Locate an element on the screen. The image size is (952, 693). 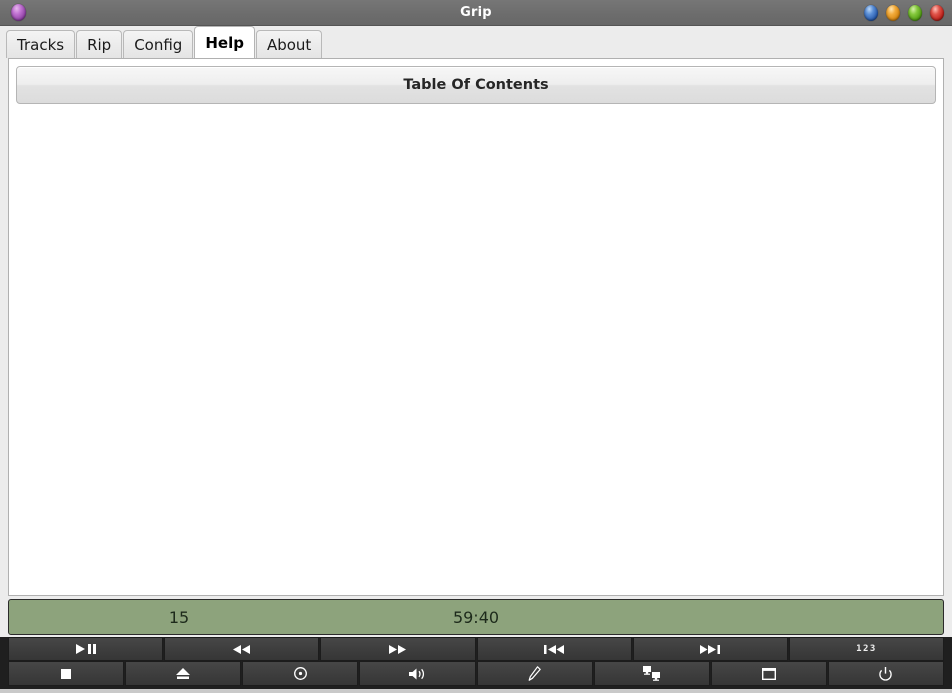
tab-help: Help is located at coordinates (224, 42).